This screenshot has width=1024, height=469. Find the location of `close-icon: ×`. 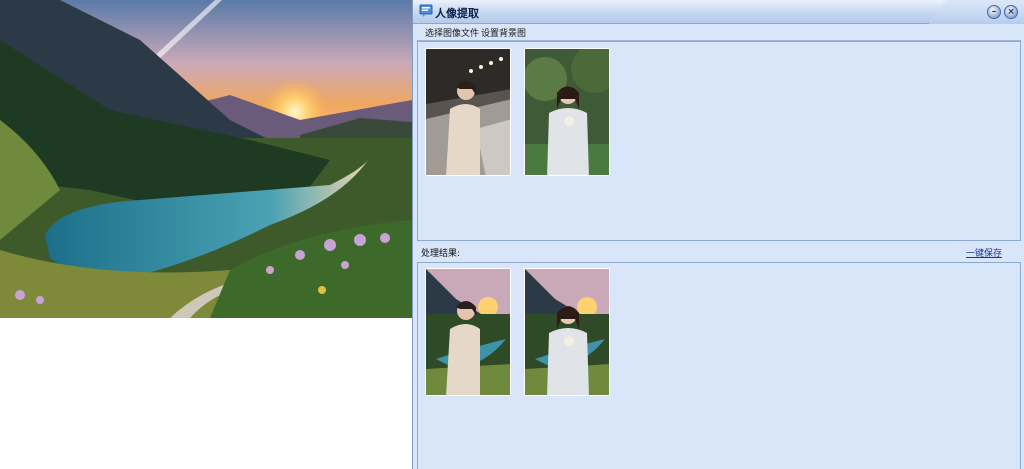

close-icon: × is located at coordinates (1011, 12).